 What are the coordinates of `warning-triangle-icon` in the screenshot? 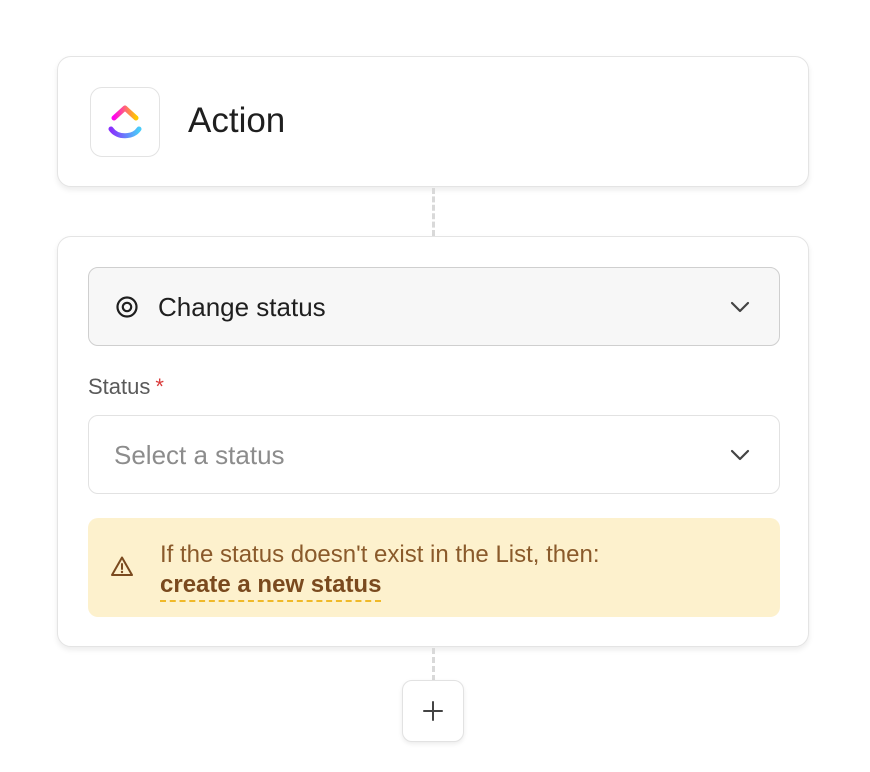 It's located at (122, 566).